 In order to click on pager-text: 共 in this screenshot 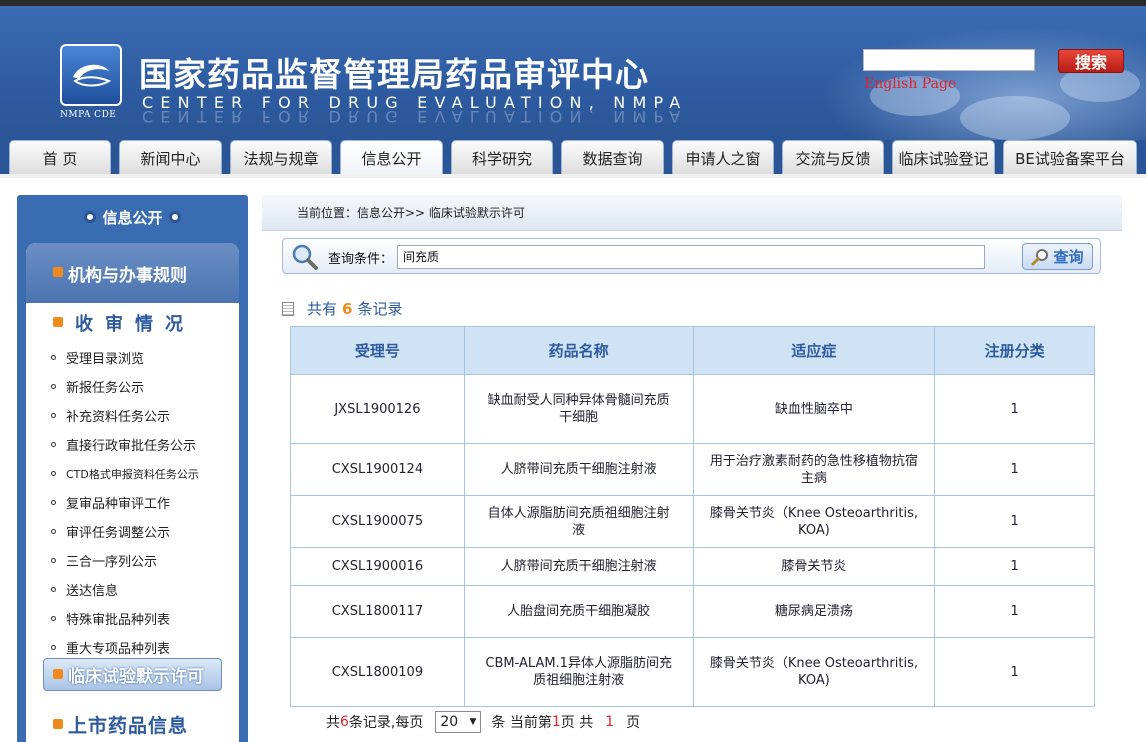, I will do `click(333, 723)`.